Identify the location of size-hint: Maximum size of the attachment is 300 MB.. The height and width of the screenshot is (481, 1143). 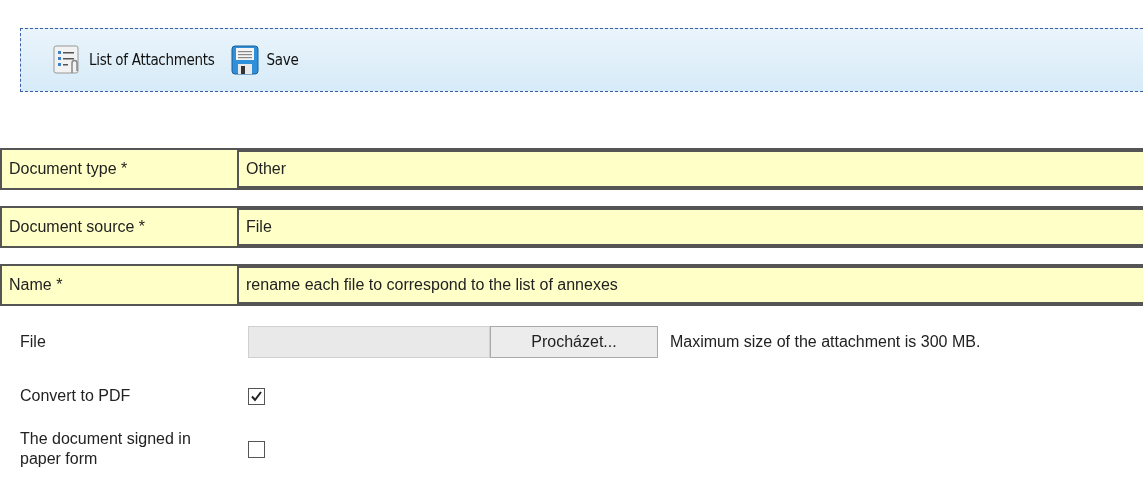
(825, 342).